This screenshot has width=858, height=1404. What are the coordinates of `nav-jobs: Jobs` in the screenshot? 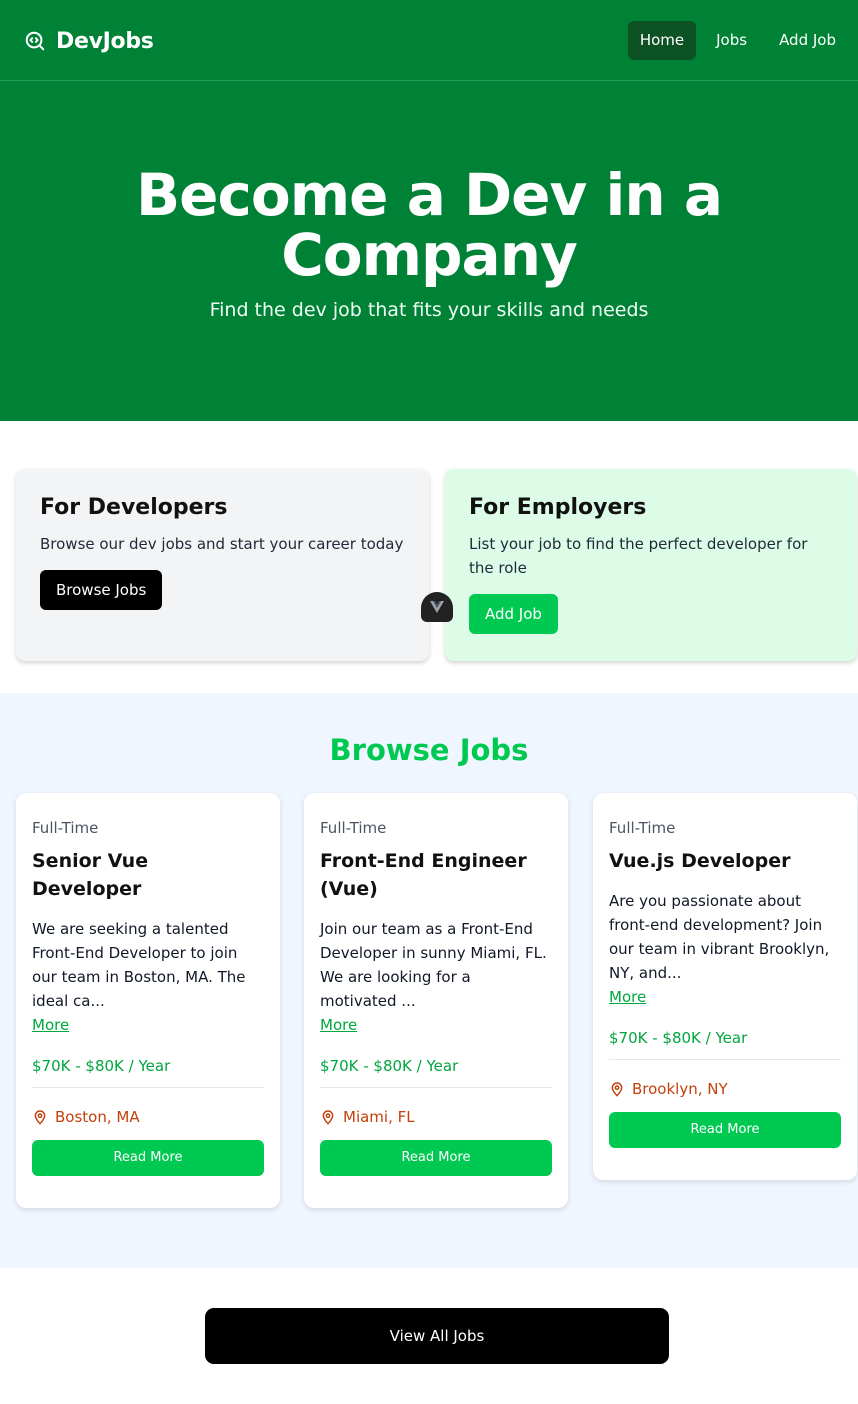 It's located at (731, 40).